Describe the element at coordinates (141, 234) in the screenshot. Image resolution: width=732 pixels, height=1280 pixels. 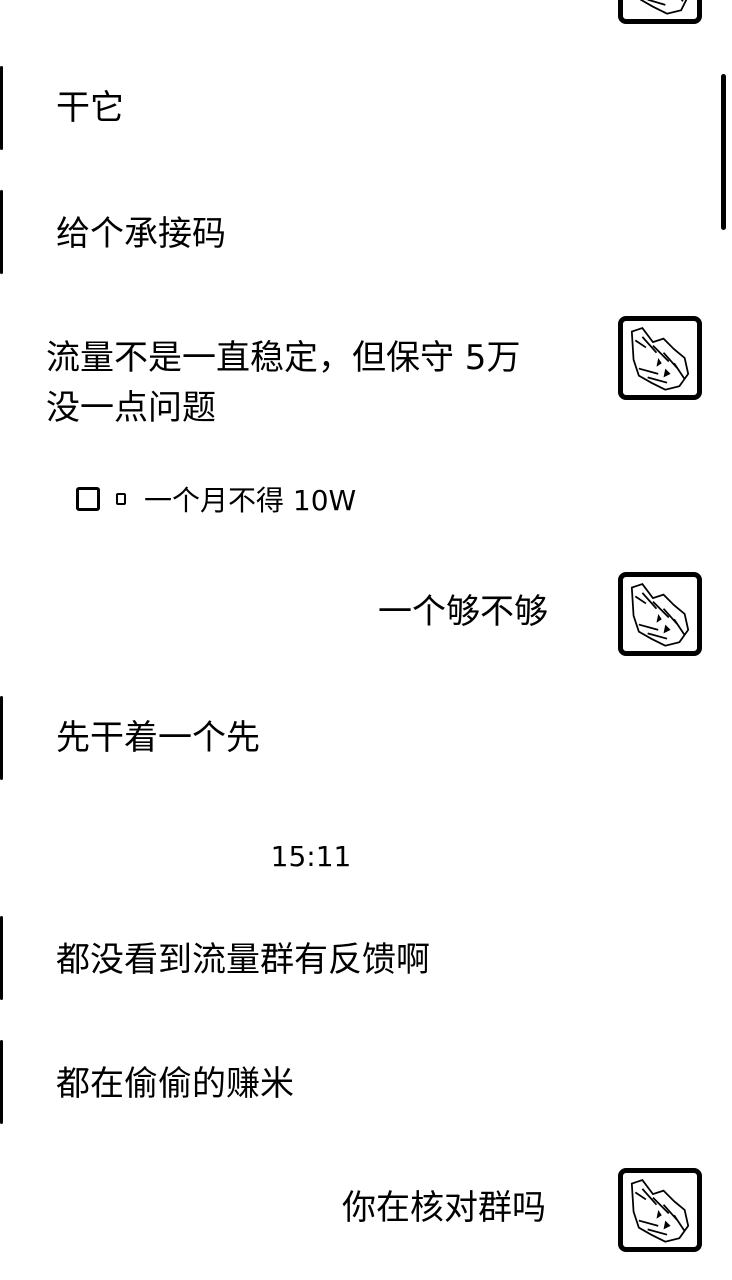
I see `incoming-message-text: 给个承接码` at that location.